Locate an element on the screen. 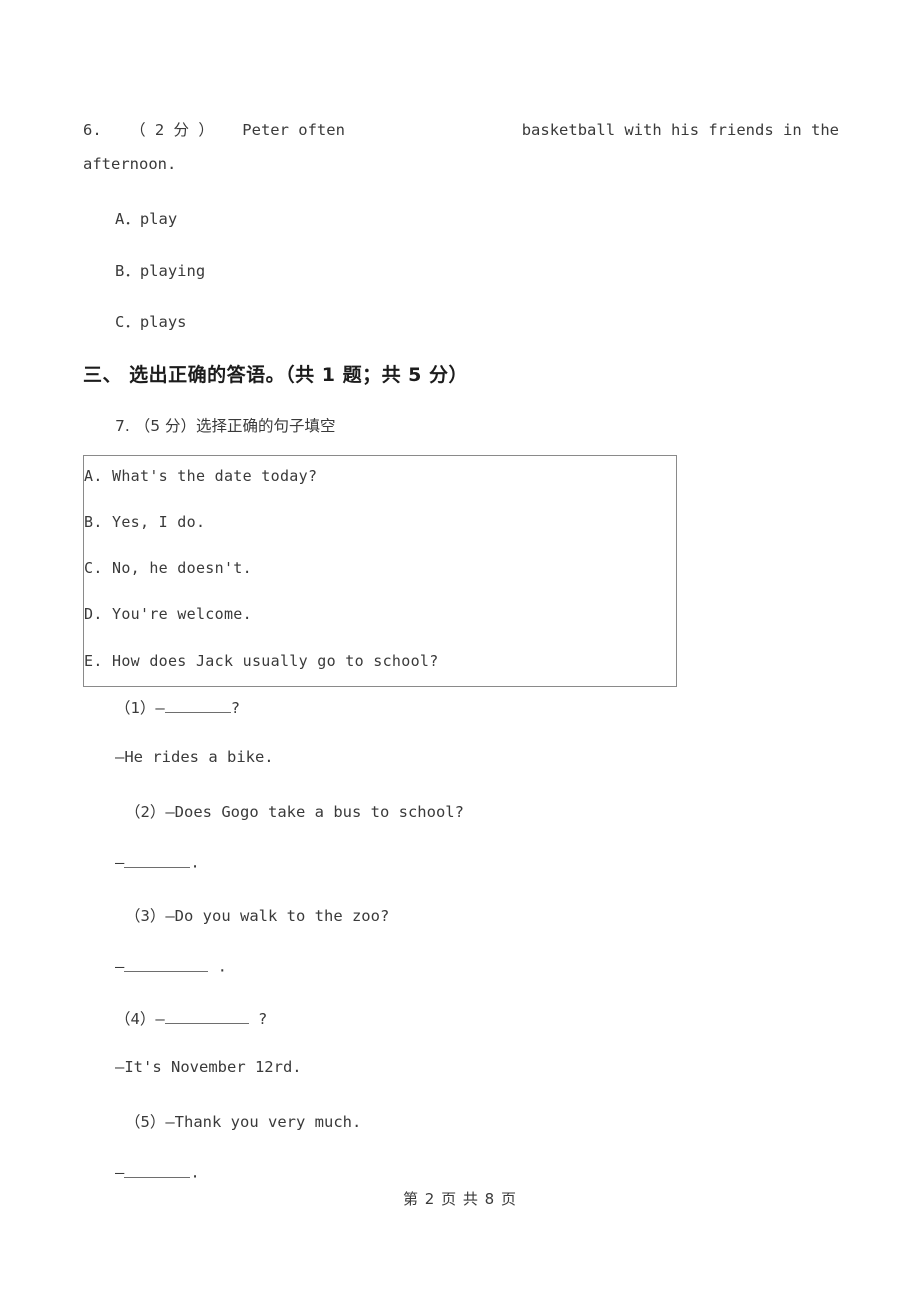 The height and width of the screenshot is (1302, 920). question-6-option-c: C．plays is located at coordinates (493, 321).